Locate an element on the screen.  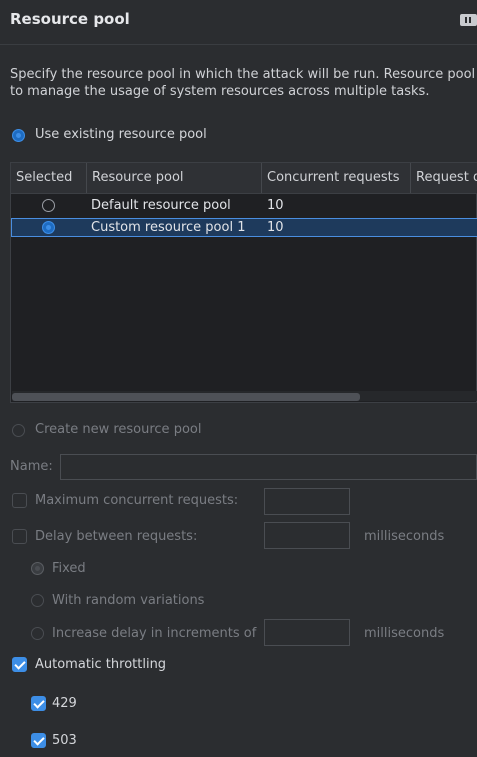
increase-delay-radio is located at coordinates (37, 633).